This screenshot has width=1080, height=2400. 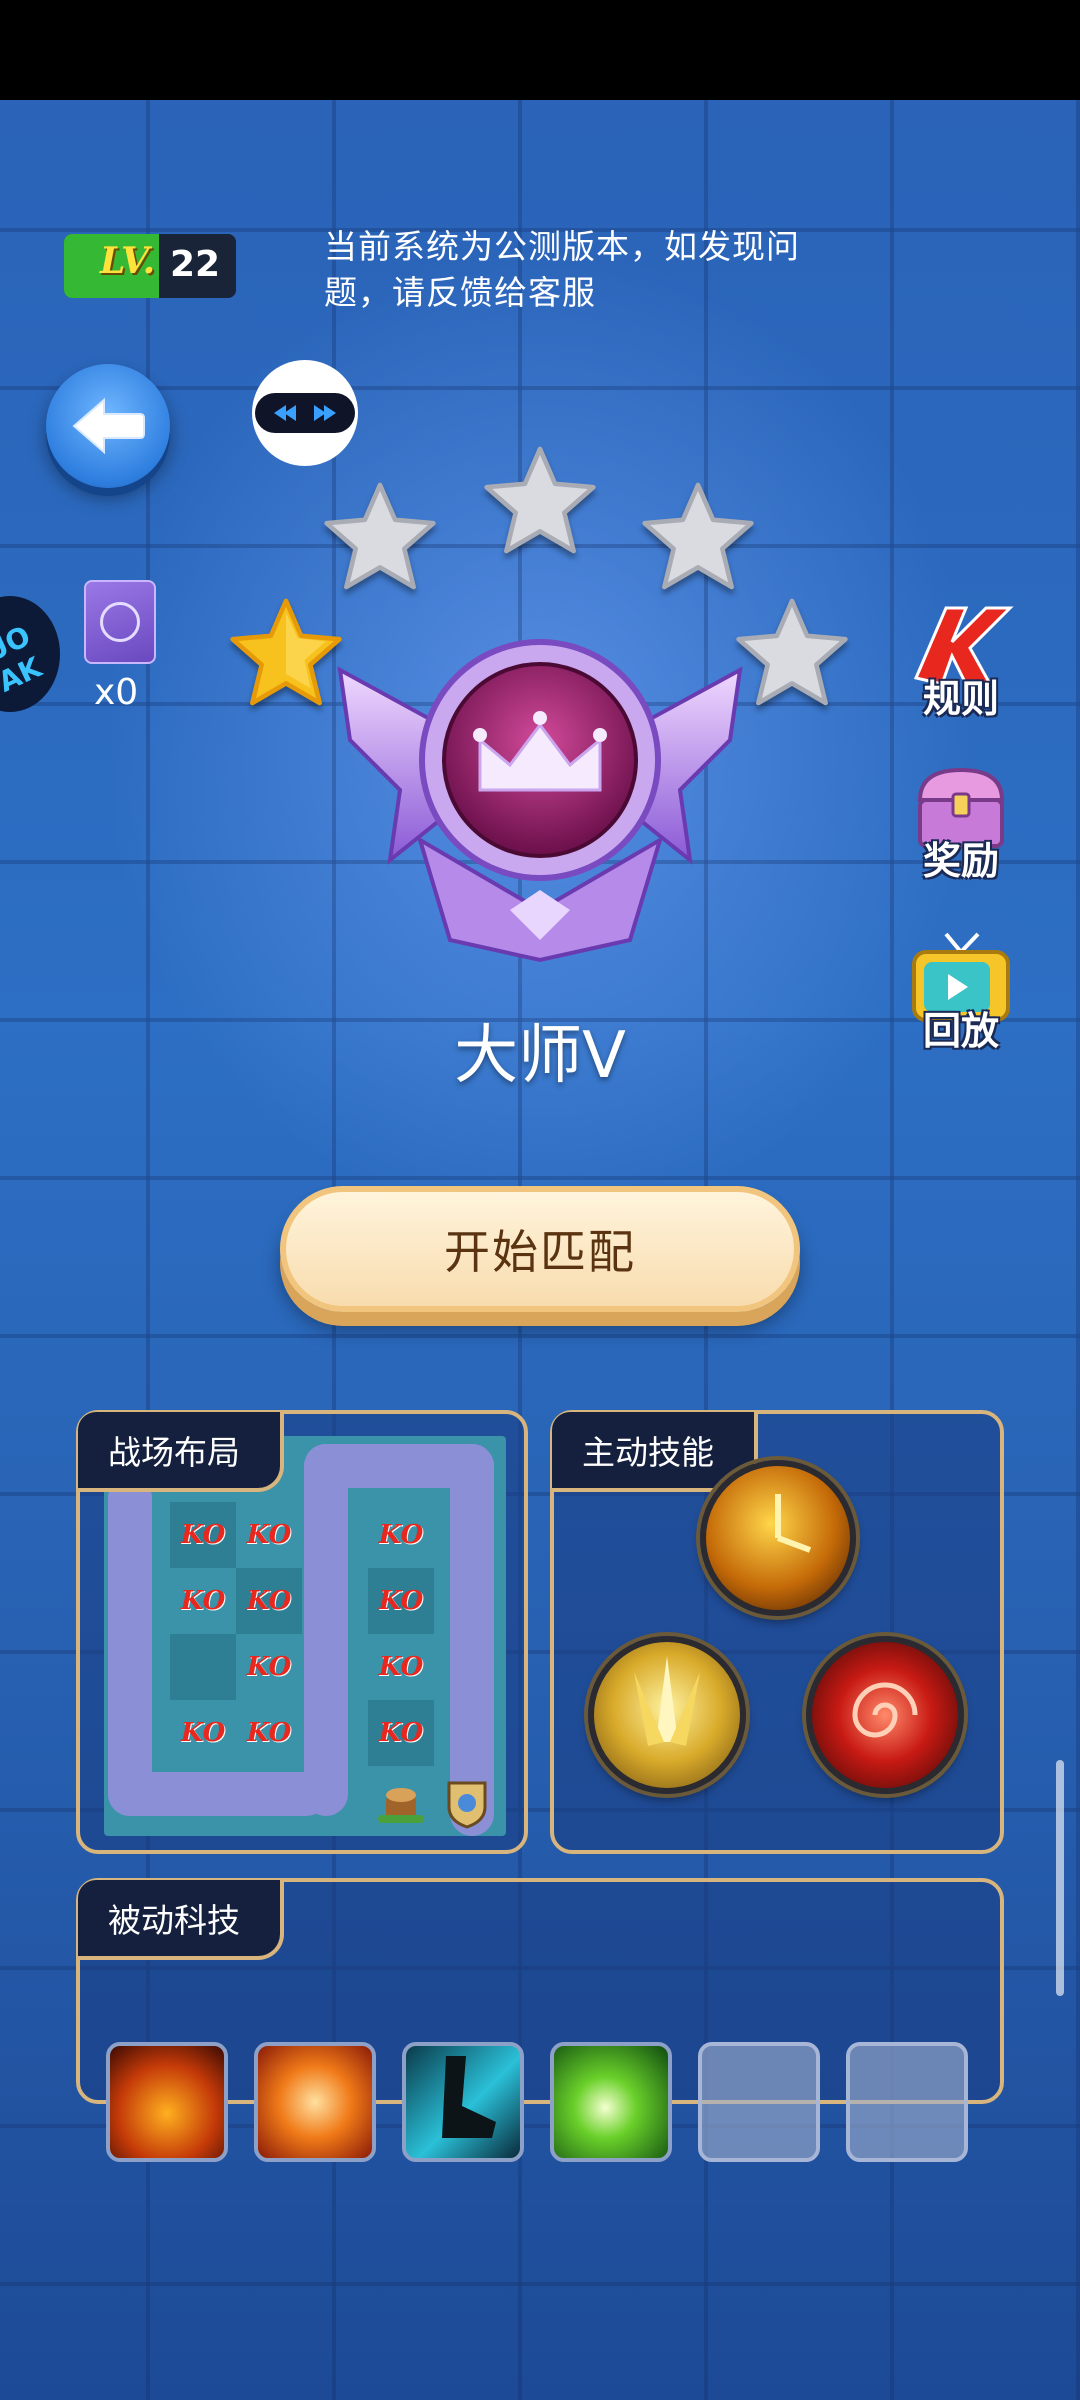 I want to click on arrow-left-icon, so click(x=108, y=426).